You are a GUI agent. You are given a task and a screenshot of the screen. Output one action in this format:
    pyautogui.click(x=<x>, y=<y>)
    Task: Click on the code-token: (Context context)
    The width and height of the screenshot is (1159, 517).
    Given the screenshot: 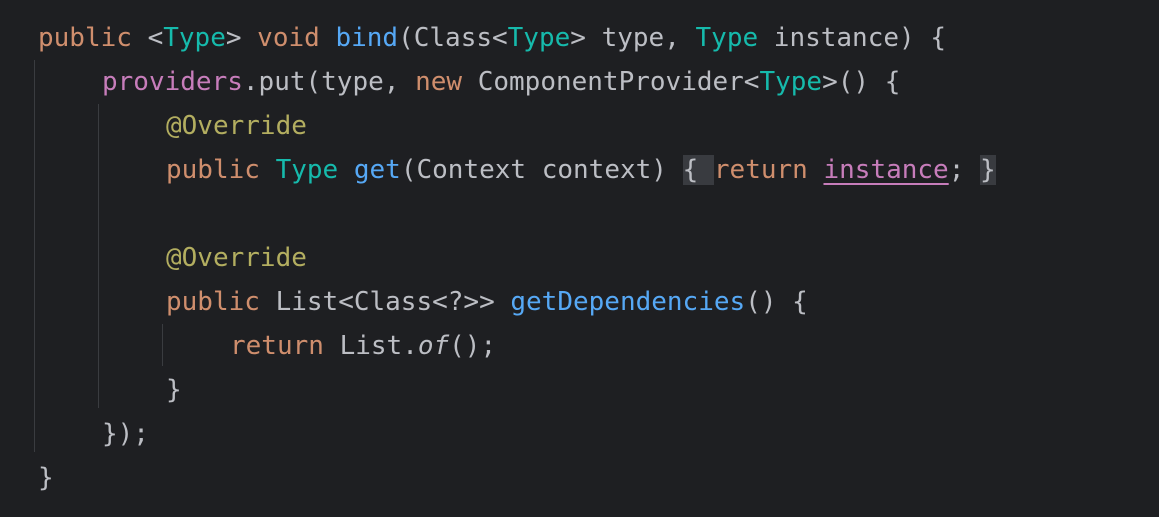 What is the action you would take?
    pyautogui.click(x=541, y=170)
    